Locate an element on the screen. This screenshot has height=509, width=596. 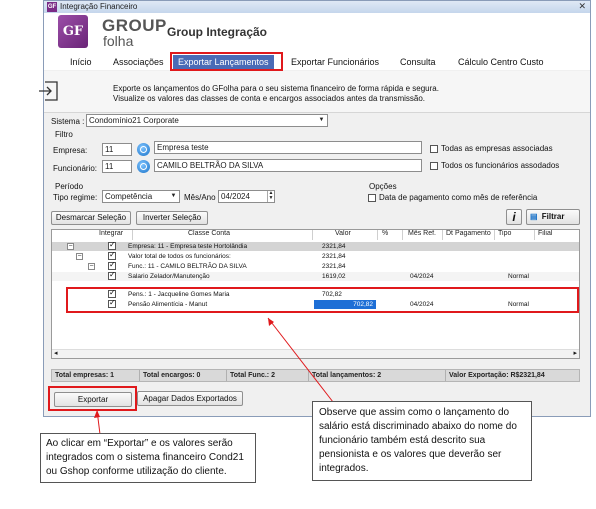
table-row: Pens.: 1 - Jacqueline Gomes Maria 702,82 is located at coordinates (315, 293).